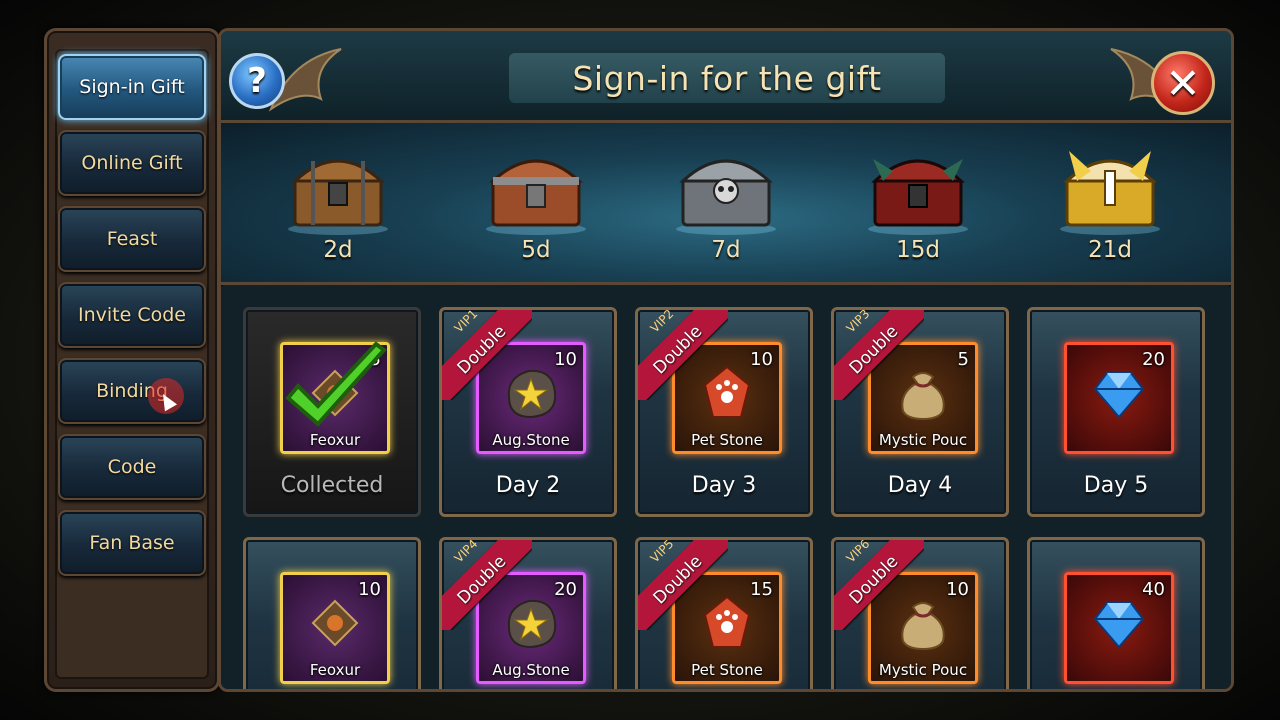 The image size is (1280, 720). What do you see at coordinates (879, 355) in the screenshot?
I see `vip-ribbon: VIP3 Double` at bounding box center [879, 355].